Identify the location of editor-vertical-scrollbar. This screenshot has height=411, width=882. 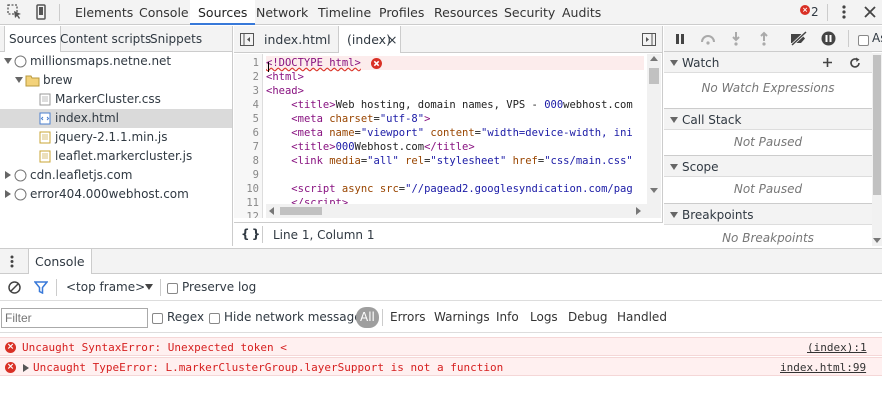
(654, 136).